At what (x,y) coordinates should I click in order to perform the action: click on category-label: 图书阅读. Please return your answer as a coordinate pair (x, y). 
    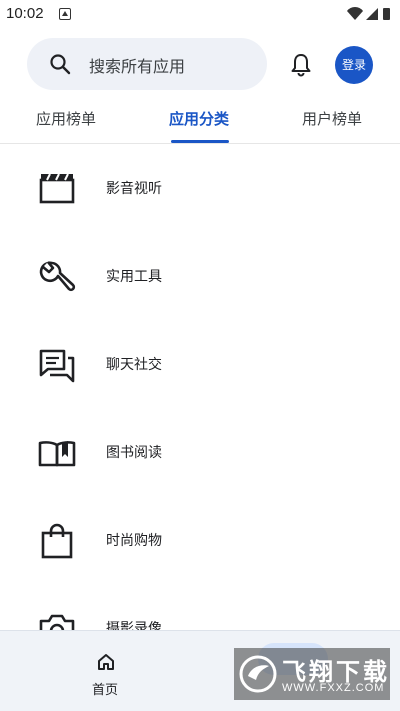
    Looking at the image, I should click on (134, 453).